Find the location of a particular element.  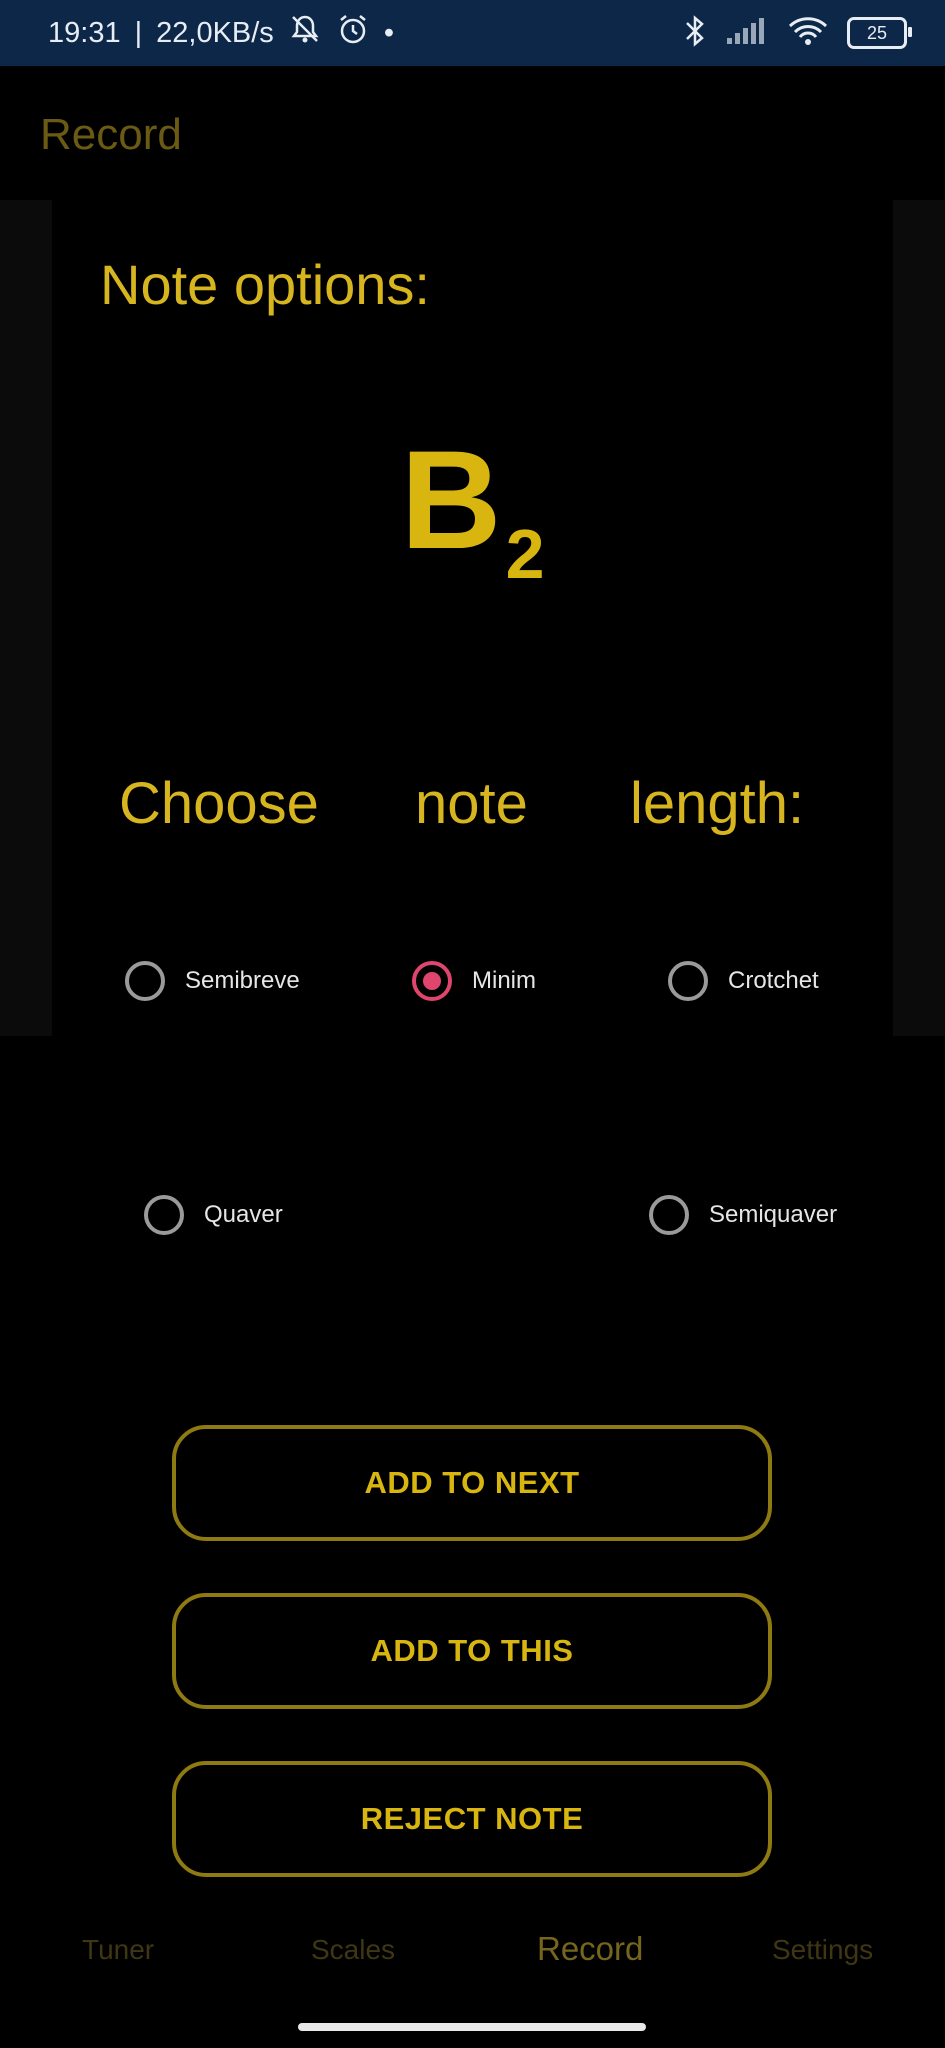

status-bar: 19:31 | 22,0KB/s • 25 is located at coordinates (472, 33).